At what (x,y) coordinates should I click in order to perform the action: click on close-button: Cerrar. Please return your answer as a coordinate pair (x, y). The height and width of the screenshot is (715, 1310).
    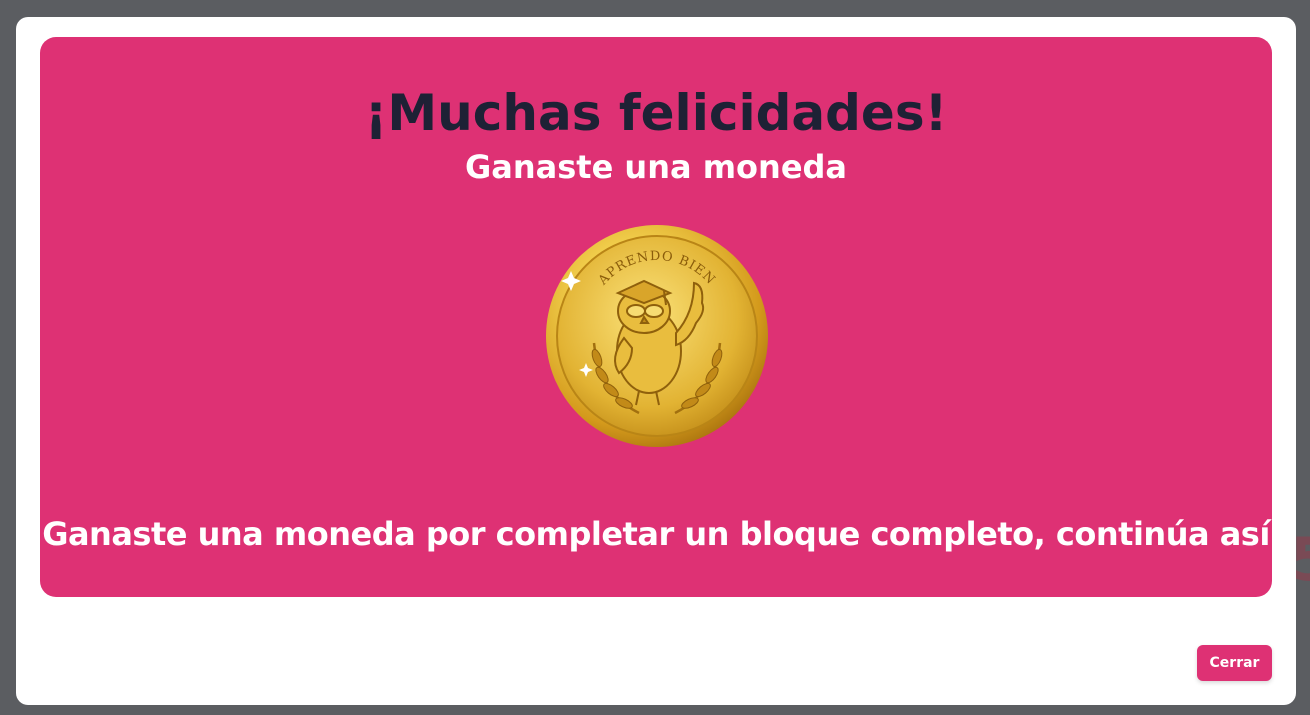
    Looking at the image, I should click on (1234, 663).